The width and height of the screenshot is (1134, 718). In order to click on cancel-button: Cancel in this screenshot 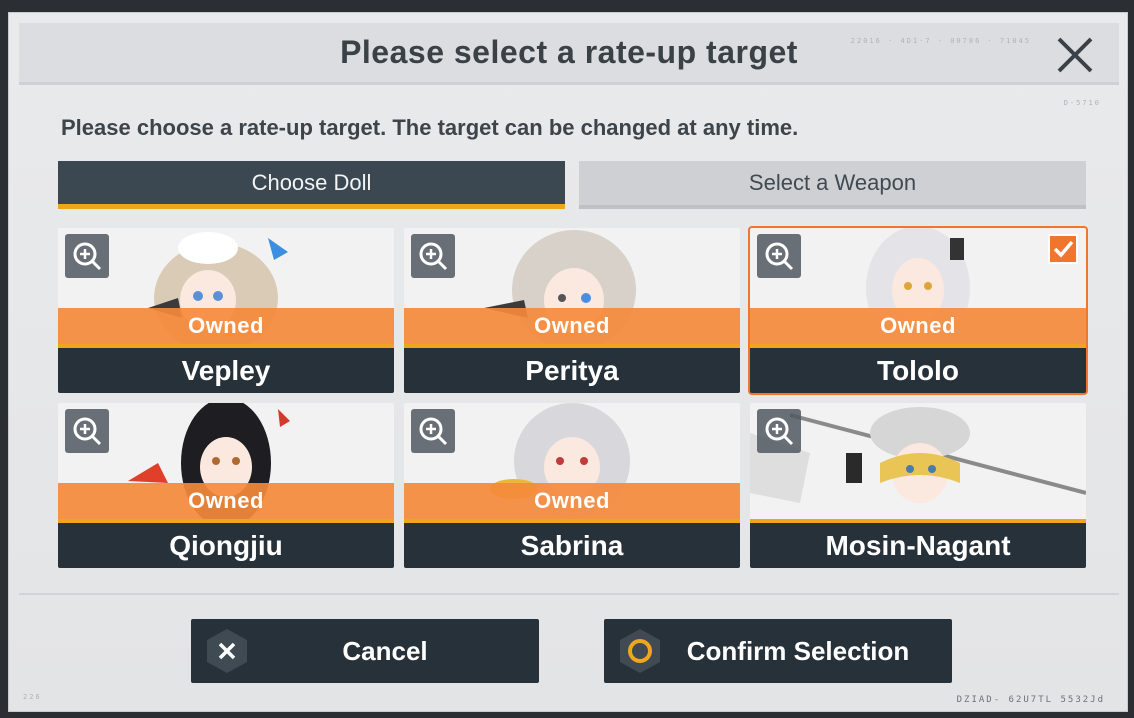, I will do `click(365, 651)`.